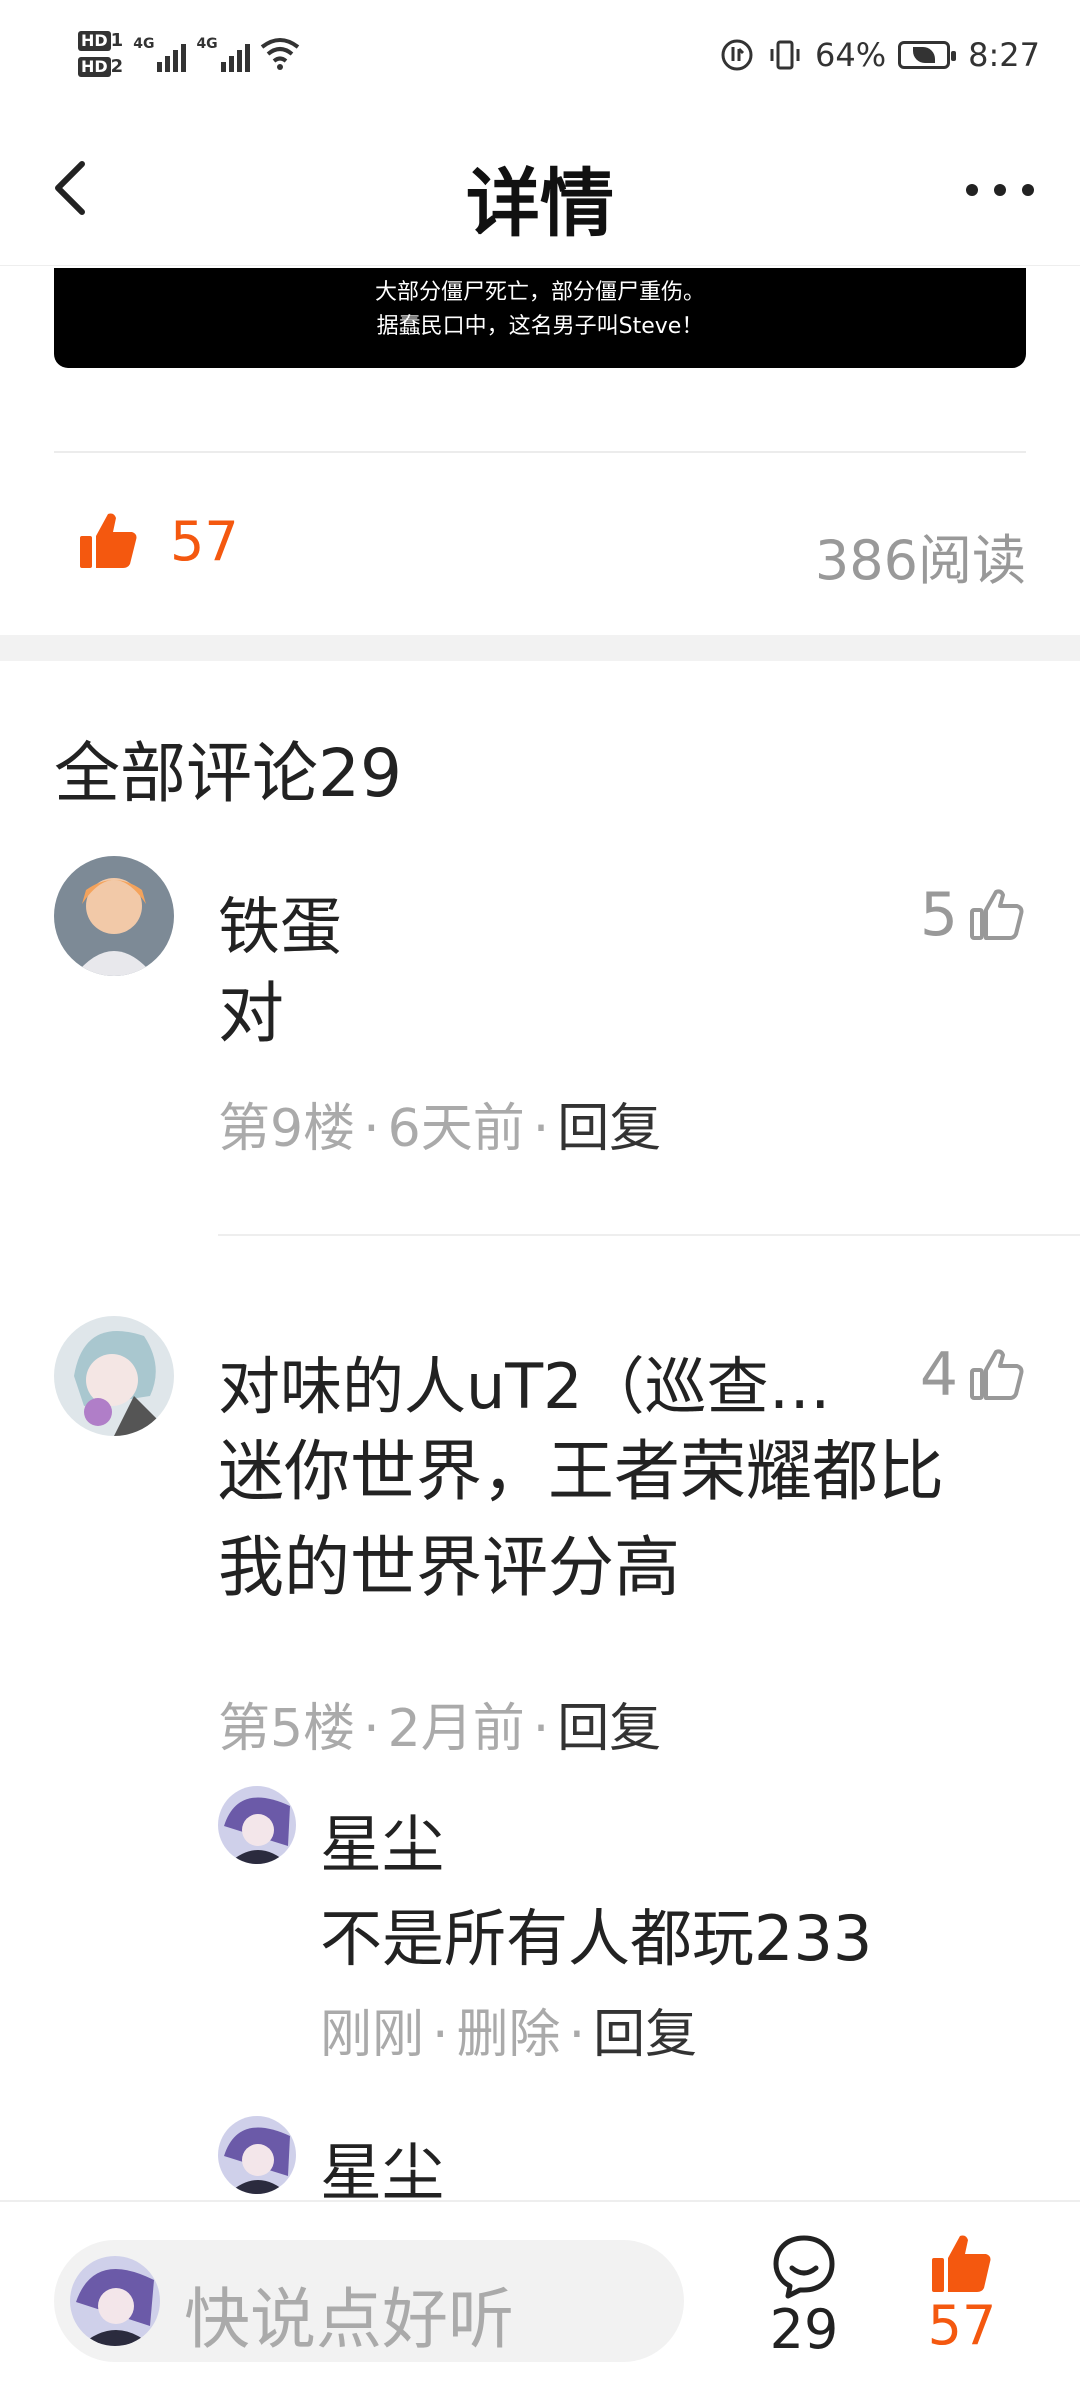 The width and height of the screenshot is (1080, 2400). I want to click on comments-section-title: 全部评论29, so click(228, 773).